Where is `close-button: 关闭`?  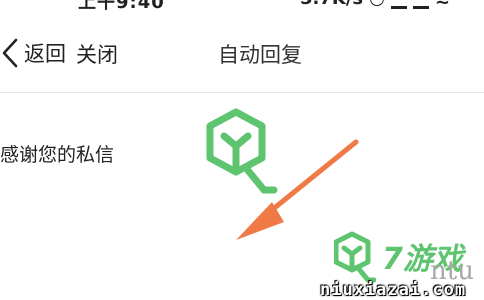
close-button: 关闭 is located at coordinates (97, 54).